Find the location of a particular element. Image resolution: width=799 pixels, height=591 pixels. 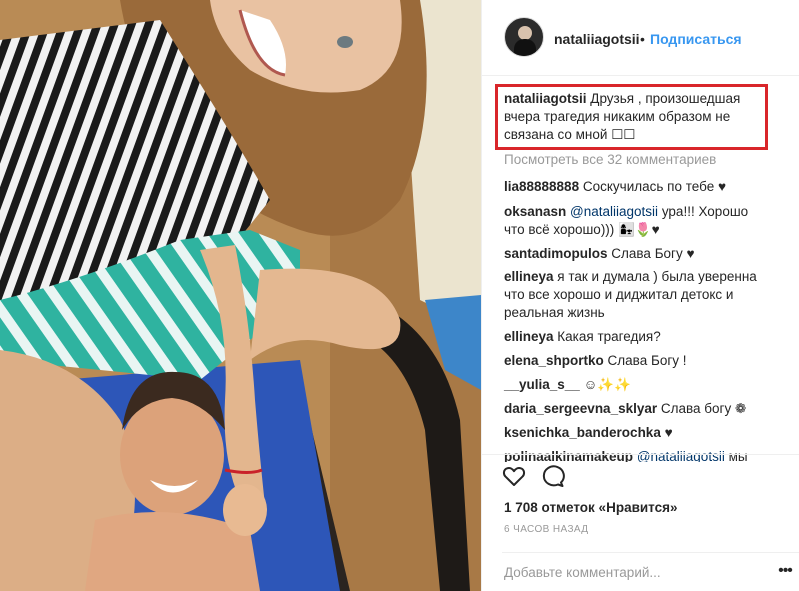

comment-item: ksenichka_banderochka ♥ is located at coordinates (635, 433).